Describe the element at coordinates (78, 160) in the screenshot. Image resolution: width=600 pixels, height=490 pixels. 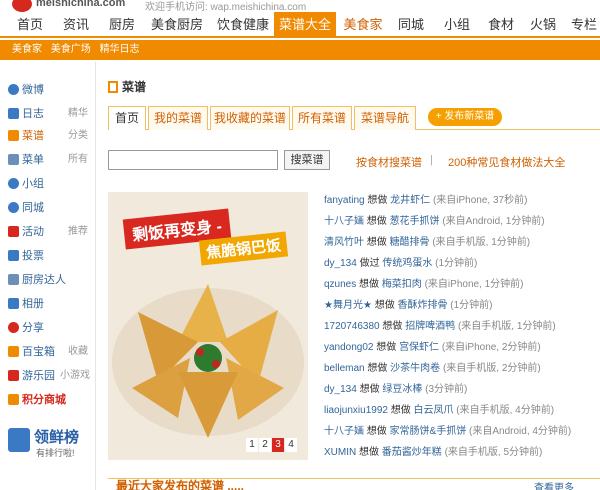
I see `sidebar-extra-all: 所有` at that location.